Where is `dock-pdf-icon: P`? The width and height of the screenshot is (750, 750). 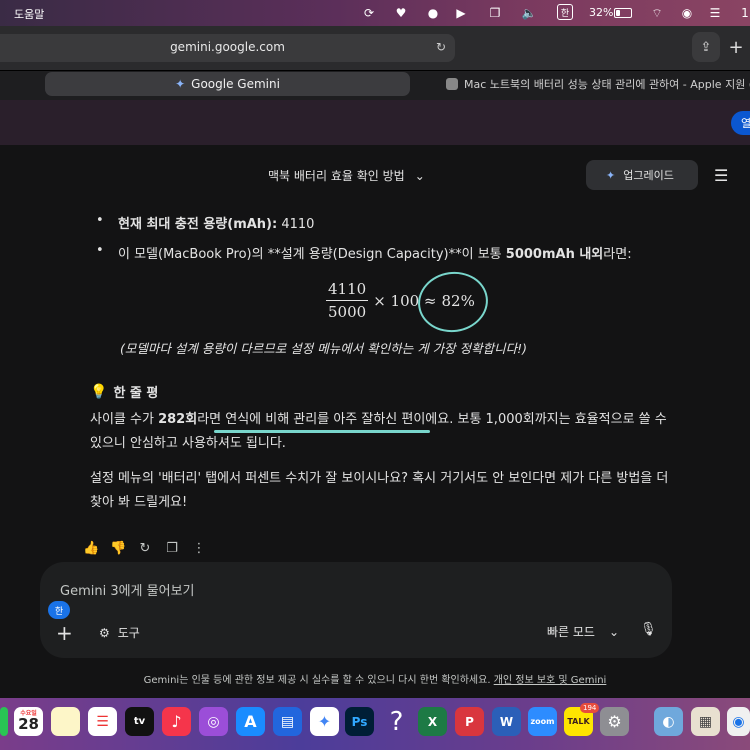 dock-pdf-icon: P is located at coordinates (469, 721).